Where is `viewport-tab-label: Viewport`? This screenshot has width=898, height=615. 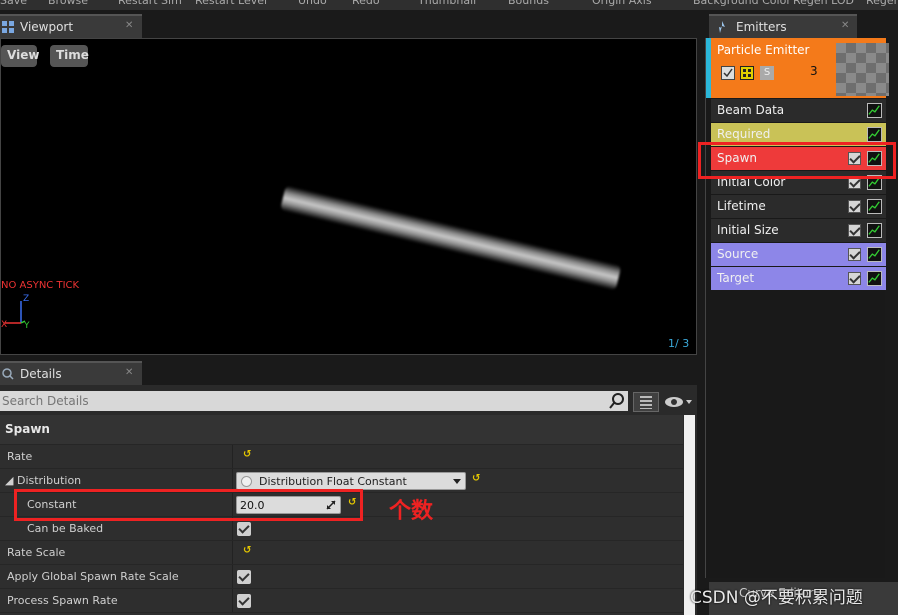
viewport-tab-label: Viewport is located at coordinates (47, 27).